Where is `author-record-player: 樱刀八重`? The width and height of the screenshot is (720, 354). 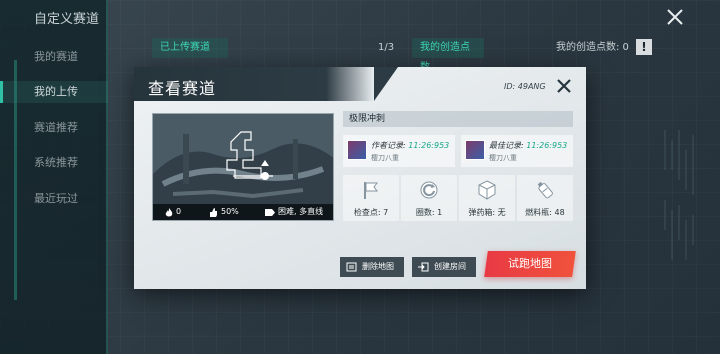 author-record-player: 樱刀八重 is located at coordinates (385, 158).